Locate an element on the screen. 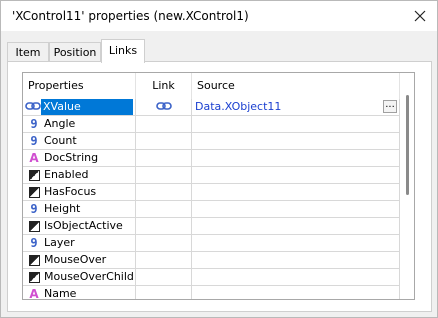 The image size is (438, 318). property-name: Angle is located at coordinates (60, 123).